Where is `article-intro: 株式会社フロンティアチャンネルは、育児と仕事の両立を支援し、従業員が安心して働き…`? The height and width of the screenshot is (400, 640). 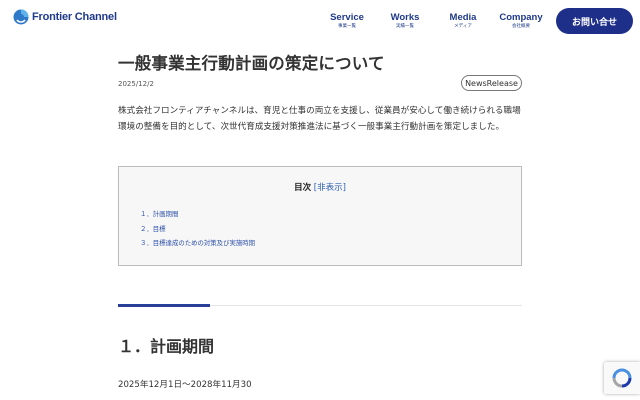 article-intro: 株式会社フロンティアチャンネルは、育児と仕事の両立を支援し、従業員が安心して働き… is located at coordinates (319, 119).